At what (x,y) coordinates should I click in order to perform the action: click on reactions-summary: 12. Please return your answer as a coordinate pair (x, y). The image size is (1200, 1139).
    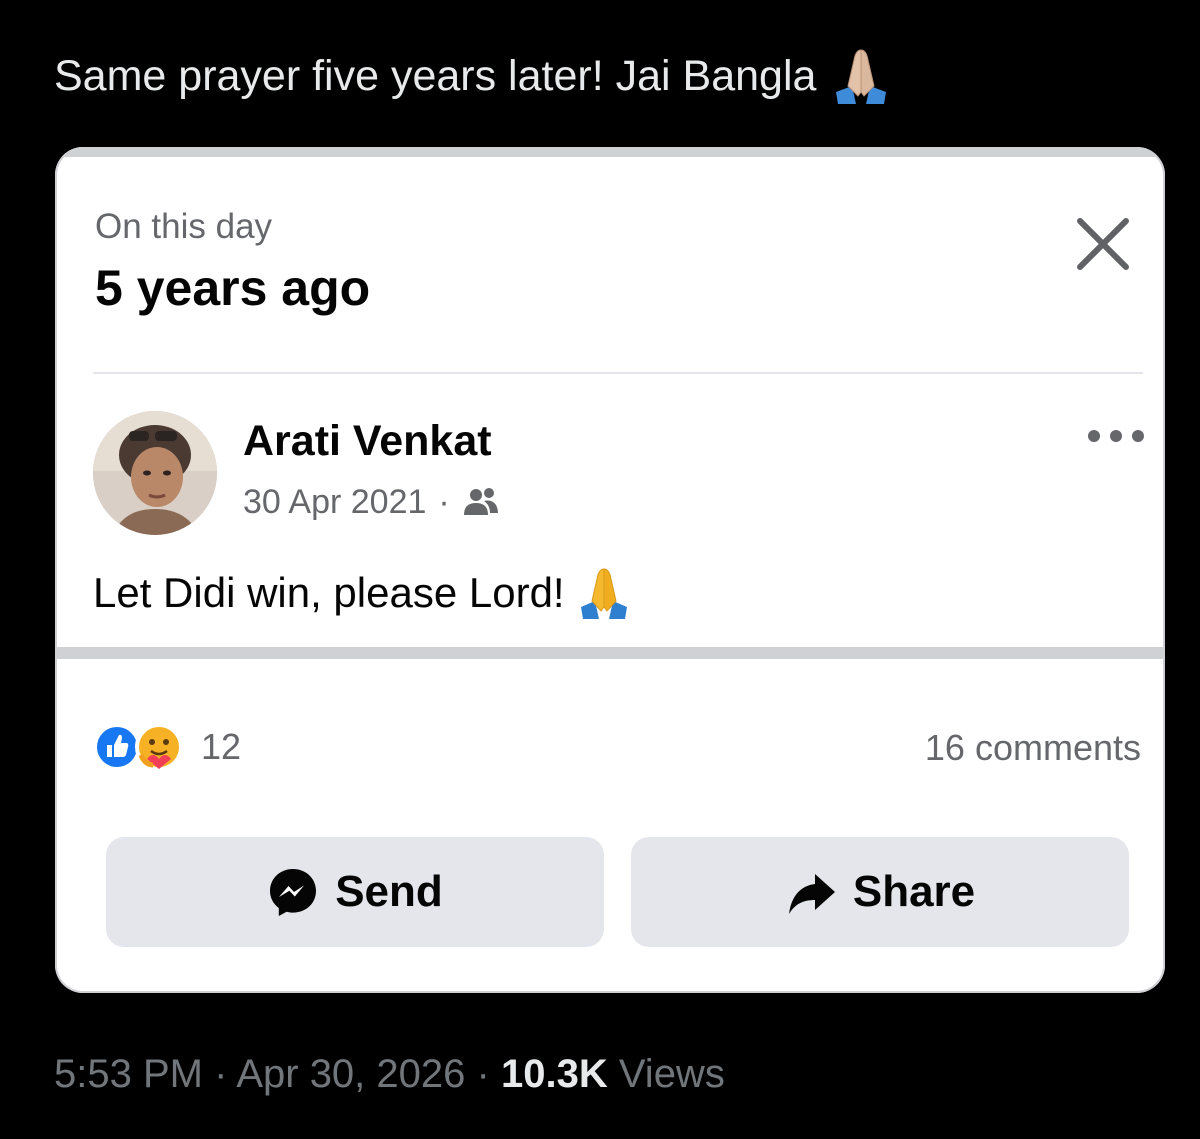
    Looking at the image, I should click on (166, 747).